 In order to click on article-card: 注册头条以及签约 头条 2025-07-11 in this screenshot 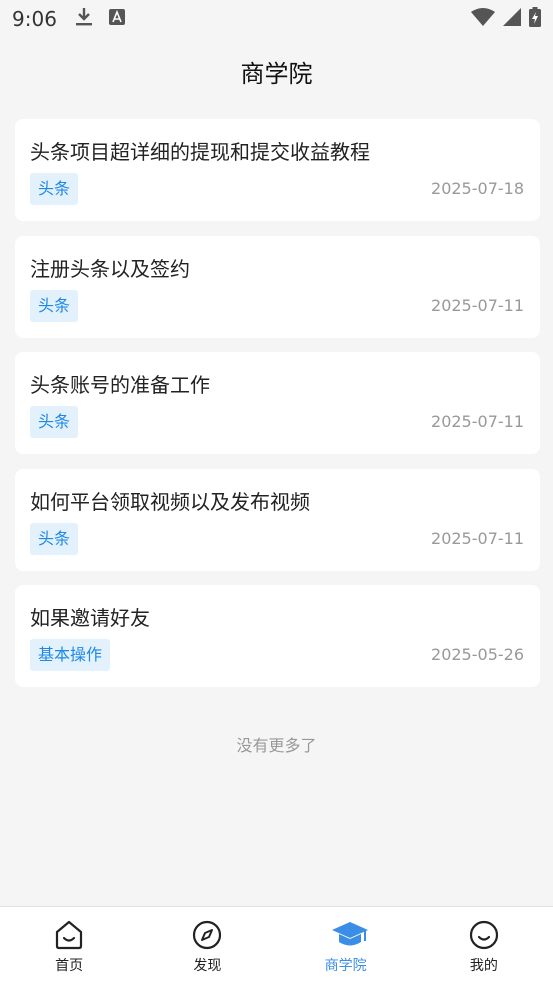, I will do `click(277, 286)`.